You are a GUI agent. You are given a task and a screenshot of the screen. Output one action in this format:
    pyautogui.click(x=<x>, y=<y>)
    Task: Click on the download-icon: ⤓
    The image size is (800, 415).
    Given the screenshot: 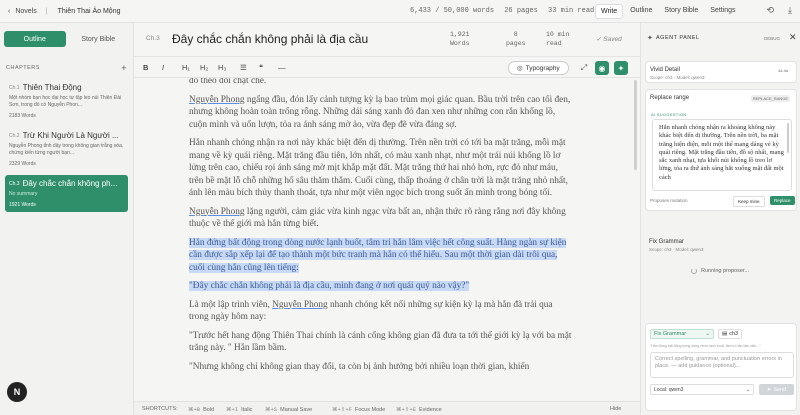 What is the action you would take?
    pyautogui.click(x=790, y=10)
    